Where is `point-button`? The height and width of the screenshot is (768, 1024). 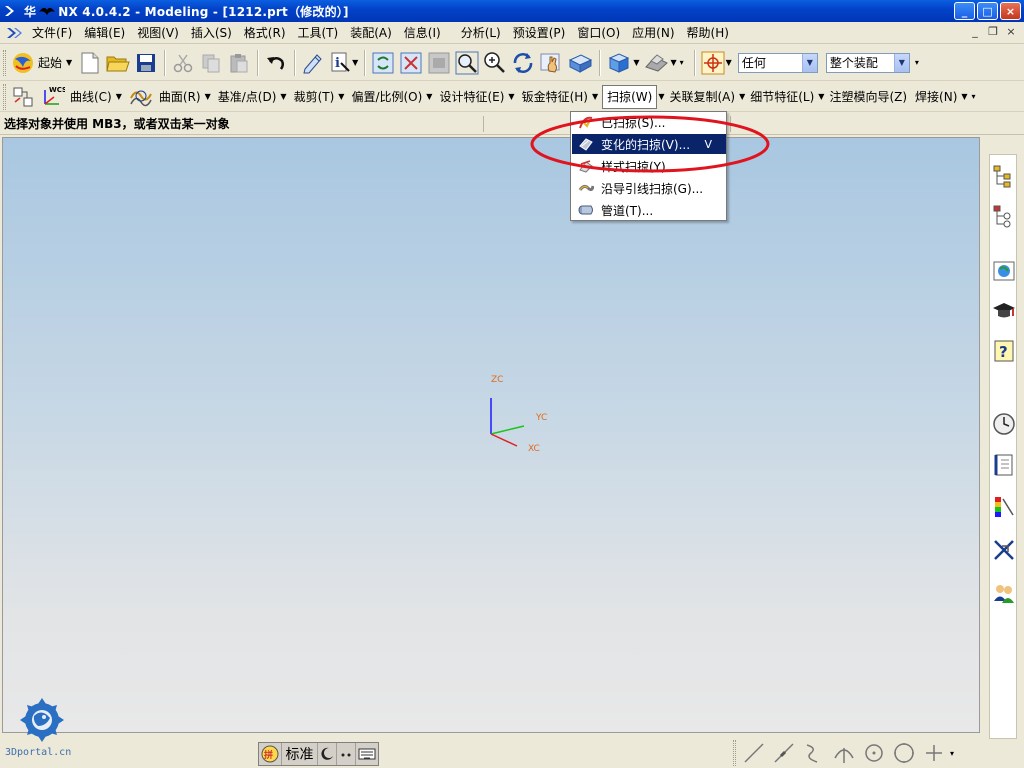
point-button is located at coordinates (934, 753).